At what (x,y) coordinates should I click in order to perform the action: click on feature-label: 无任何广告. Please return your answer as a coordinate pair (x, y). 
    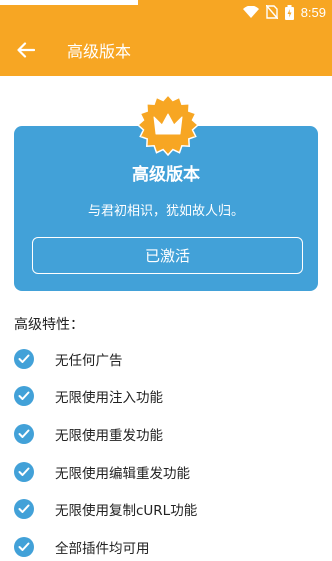
    Looking at the image, I should click on (89, 360).